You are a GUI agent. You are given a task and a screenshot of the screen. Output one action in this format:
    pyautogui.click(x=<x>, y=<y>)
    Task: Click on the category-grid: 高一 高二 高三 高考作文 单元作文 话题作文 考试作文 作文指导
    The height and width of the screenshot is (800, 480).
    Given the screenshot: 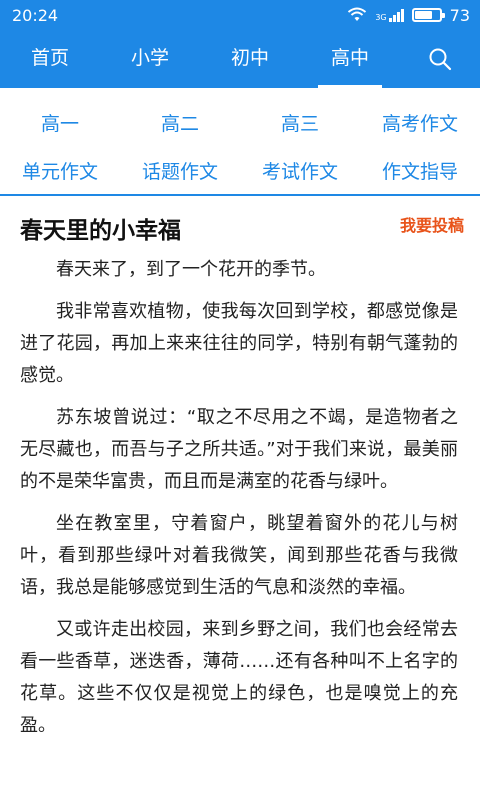 What is the action you would take?
    pyautogui.click(x=240, y=148)
    